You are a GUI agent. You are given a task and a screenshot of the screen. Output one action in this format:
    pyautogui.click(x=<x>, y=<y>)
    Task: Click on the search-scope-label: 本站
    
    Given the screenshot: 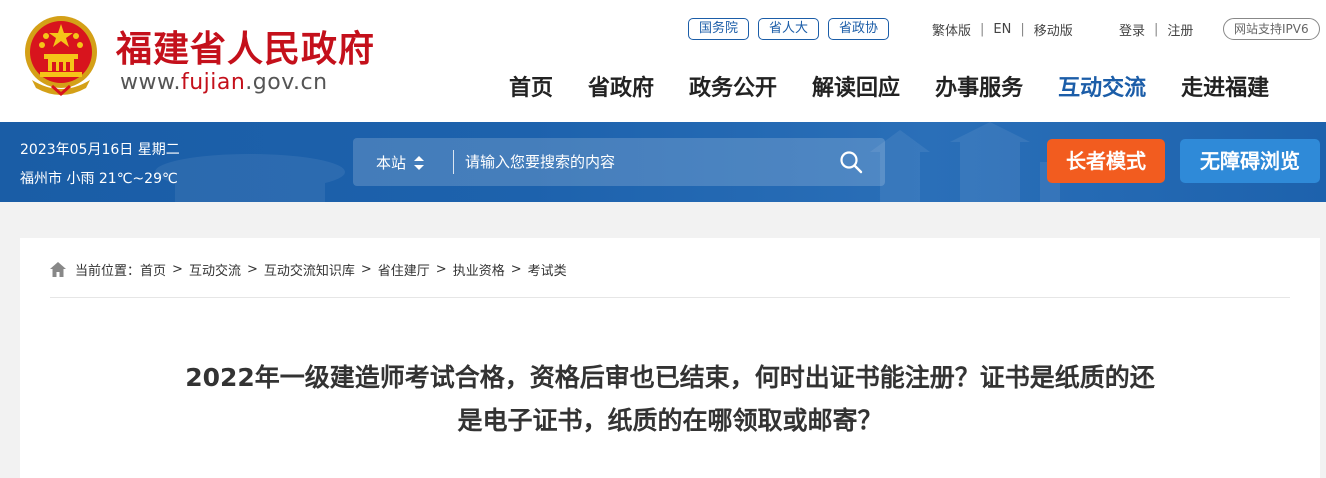 What is the action you would take?
    pyautogui.click(x=391, y=163)
    